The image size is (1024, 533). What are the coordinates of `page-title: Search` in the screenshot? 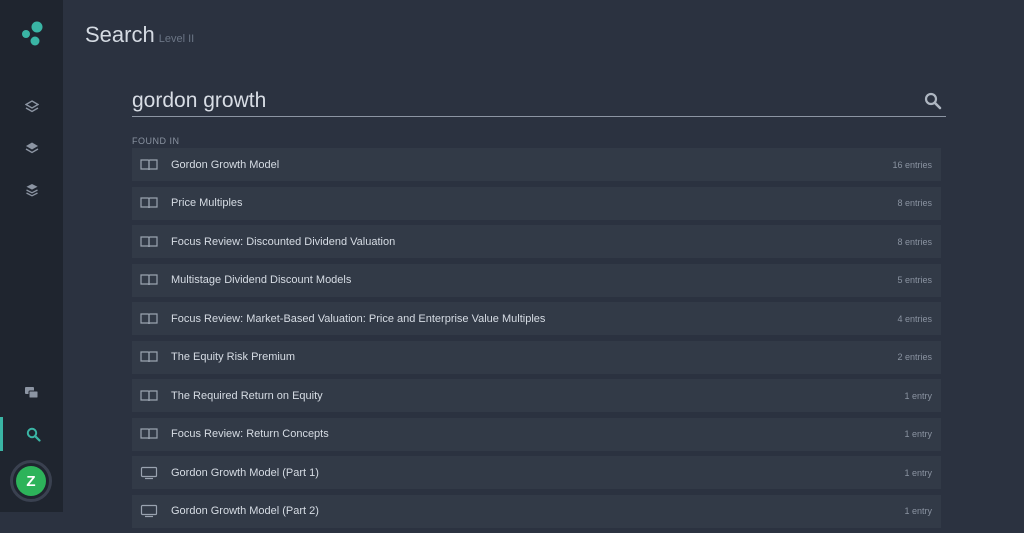 It's located at (120, 34).